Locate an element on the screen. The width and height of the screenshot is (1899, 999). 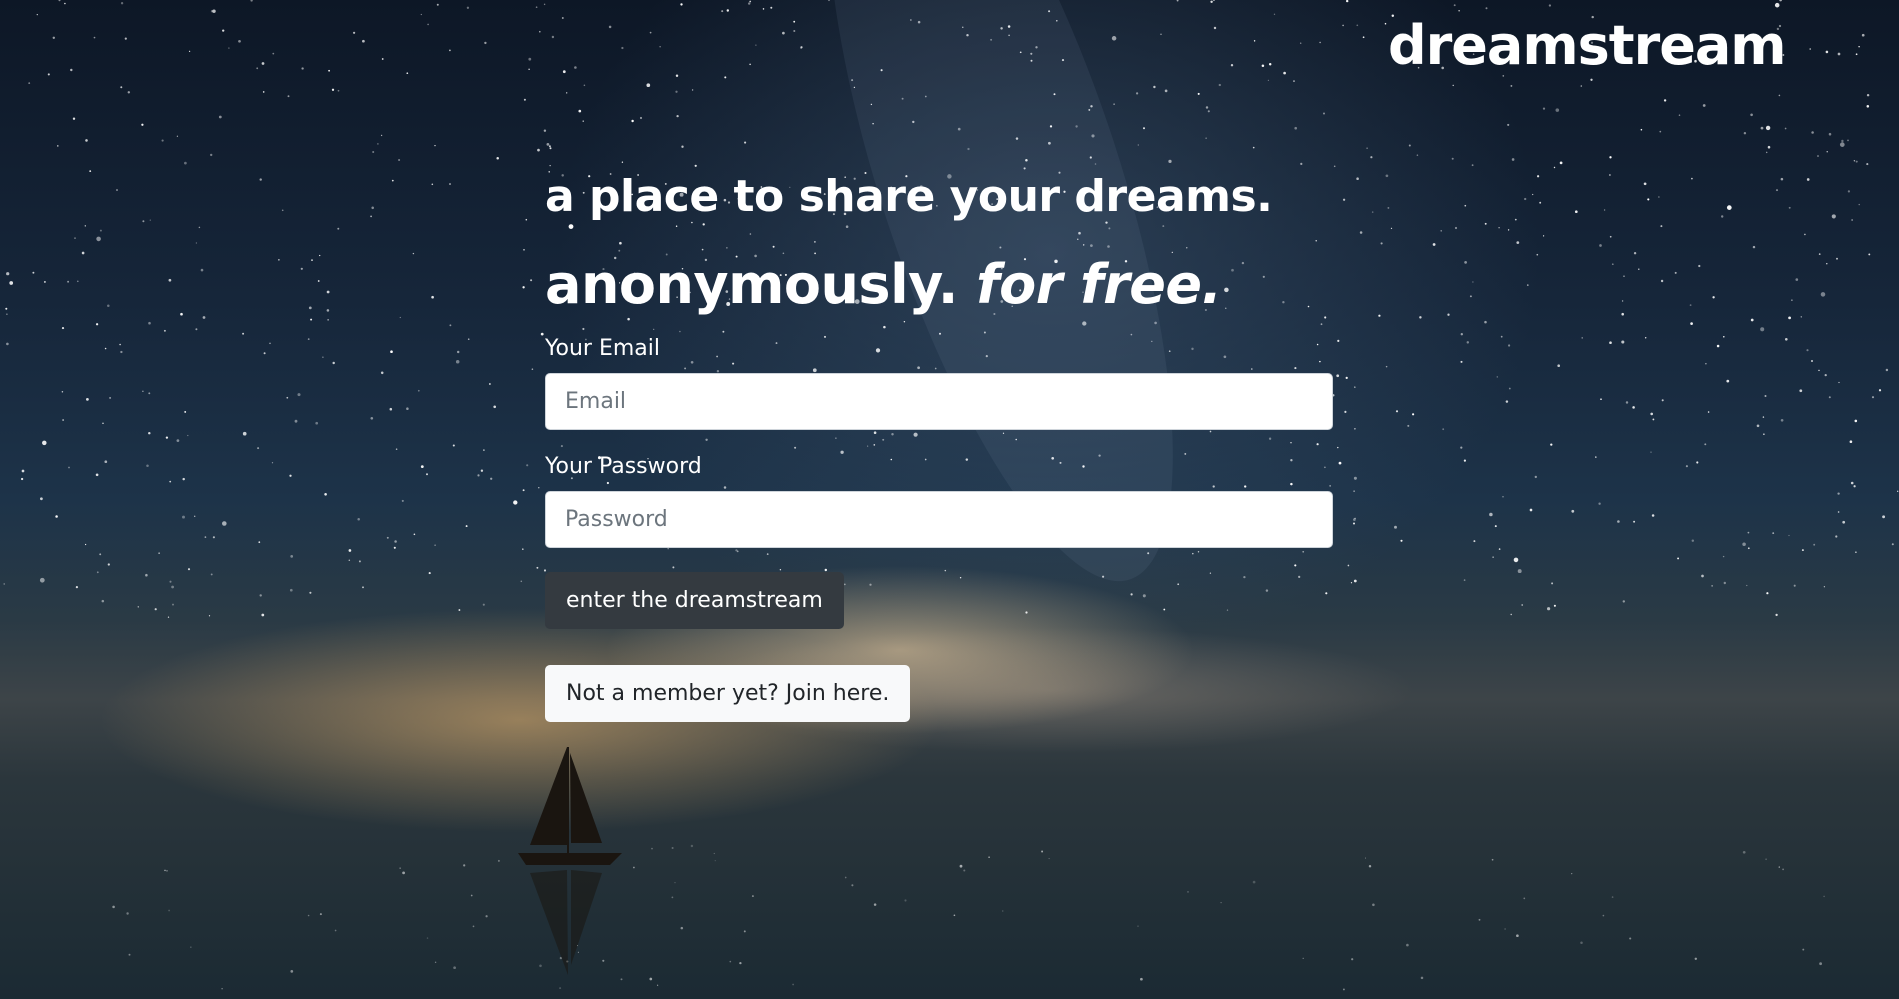
brand-logo: dreamstream is located at coordinates (1587, 45).